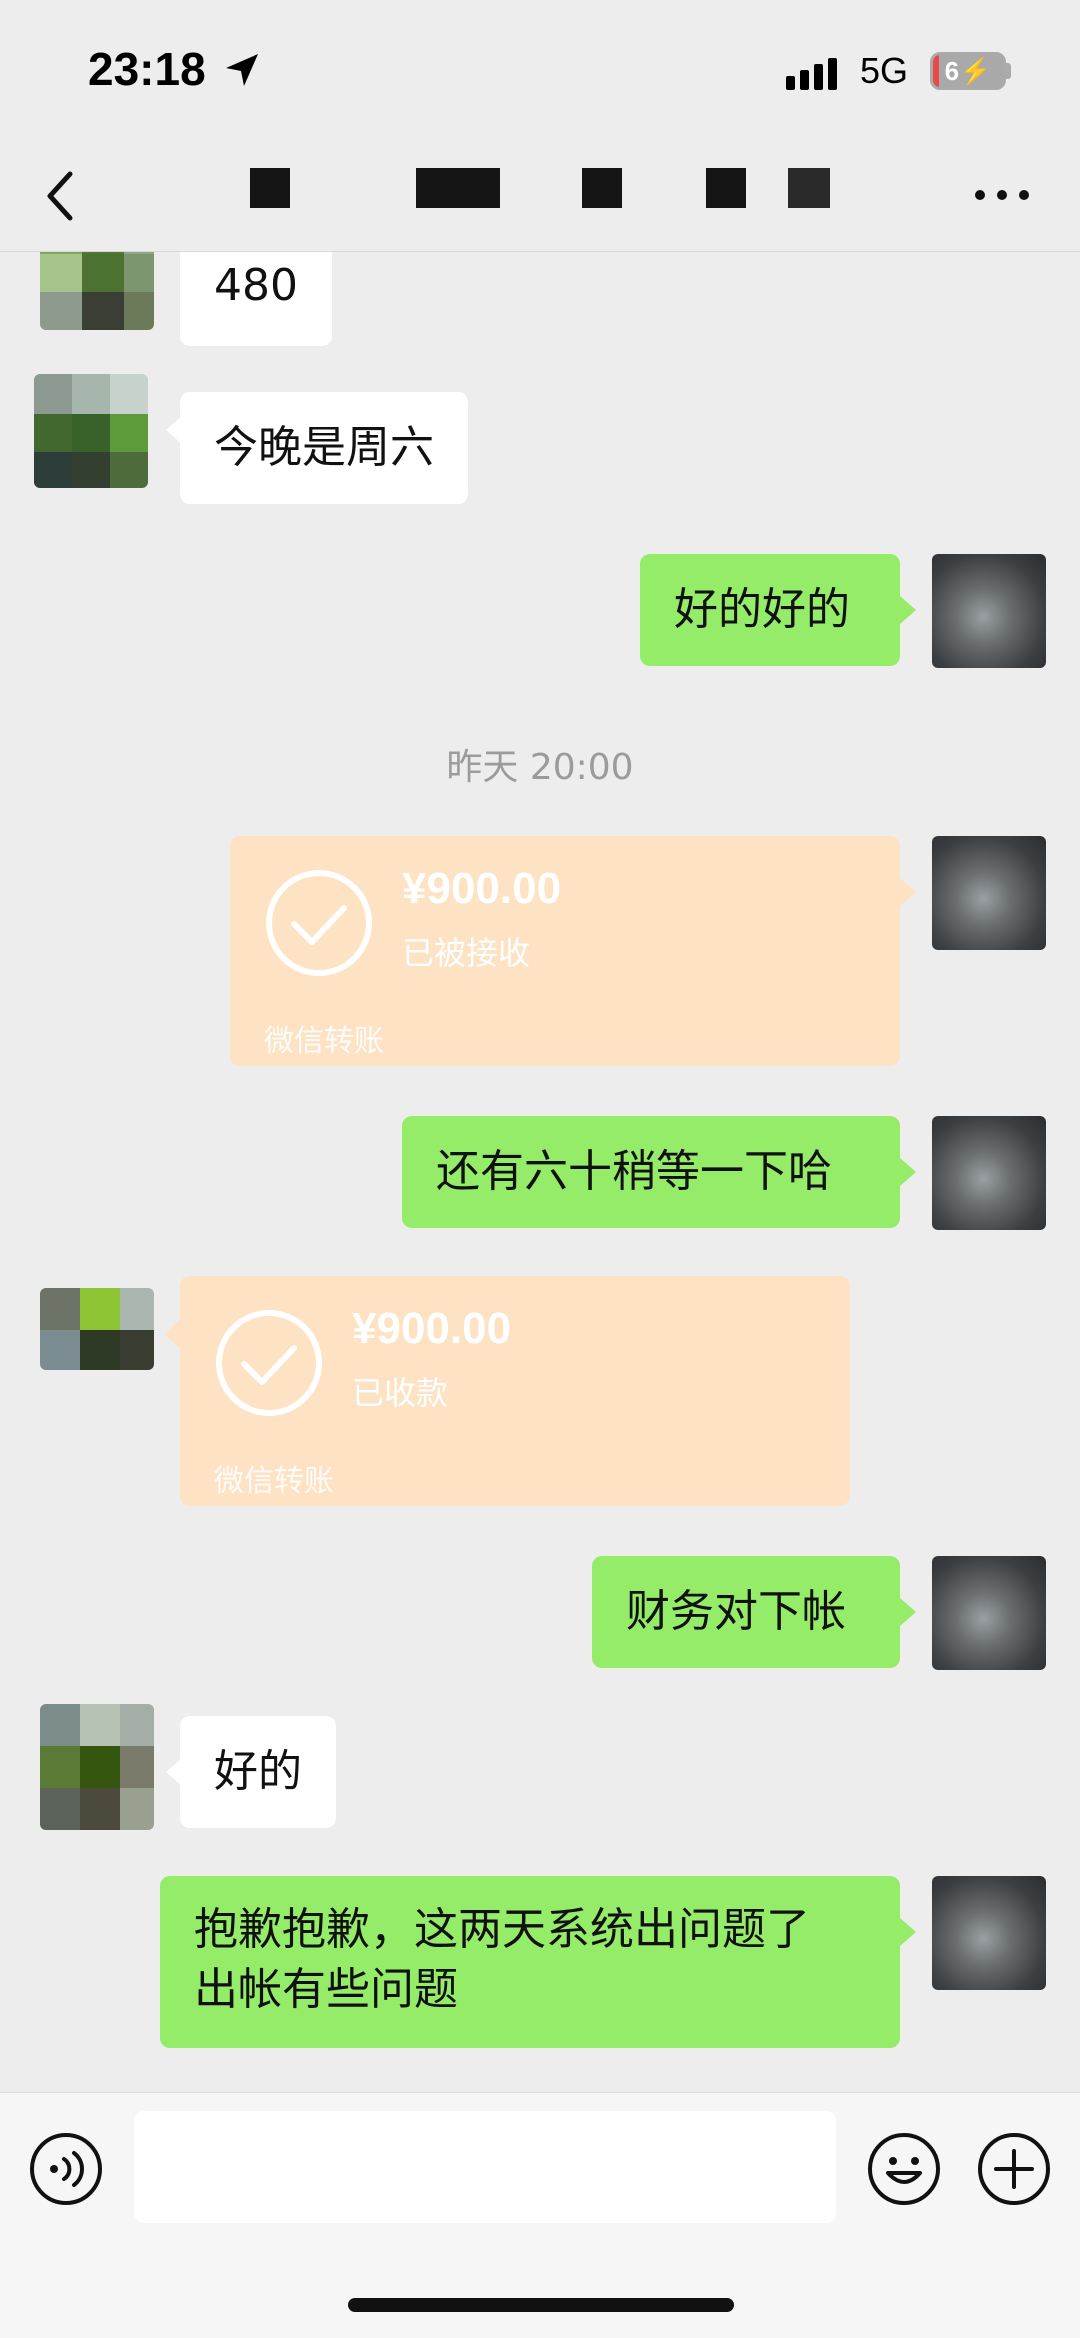  I want to click on message-text: 好的好的, so click(762, 609).